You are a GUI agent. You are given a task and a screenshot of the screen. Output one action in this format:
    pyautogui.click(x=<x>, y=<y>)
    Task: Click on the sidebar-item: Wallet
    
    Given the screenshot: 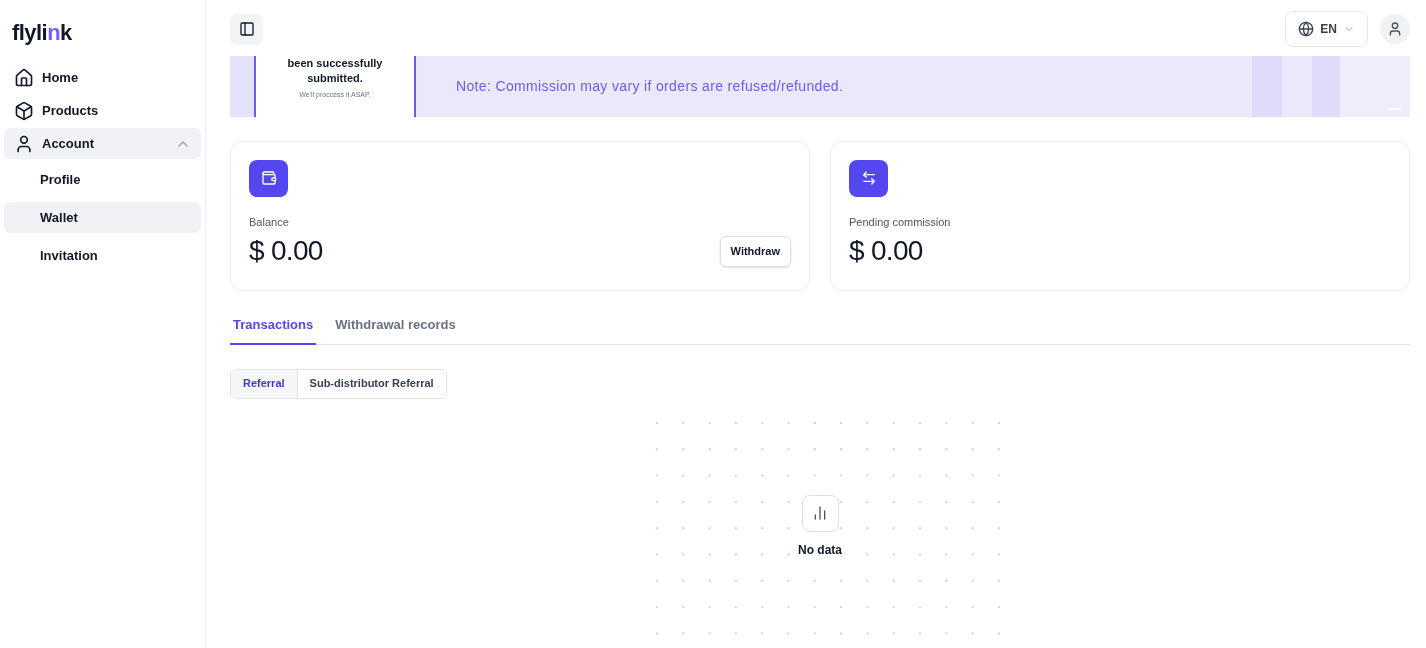 What is the action you would take?
    pyautogui.click(x=102, y=217)
    